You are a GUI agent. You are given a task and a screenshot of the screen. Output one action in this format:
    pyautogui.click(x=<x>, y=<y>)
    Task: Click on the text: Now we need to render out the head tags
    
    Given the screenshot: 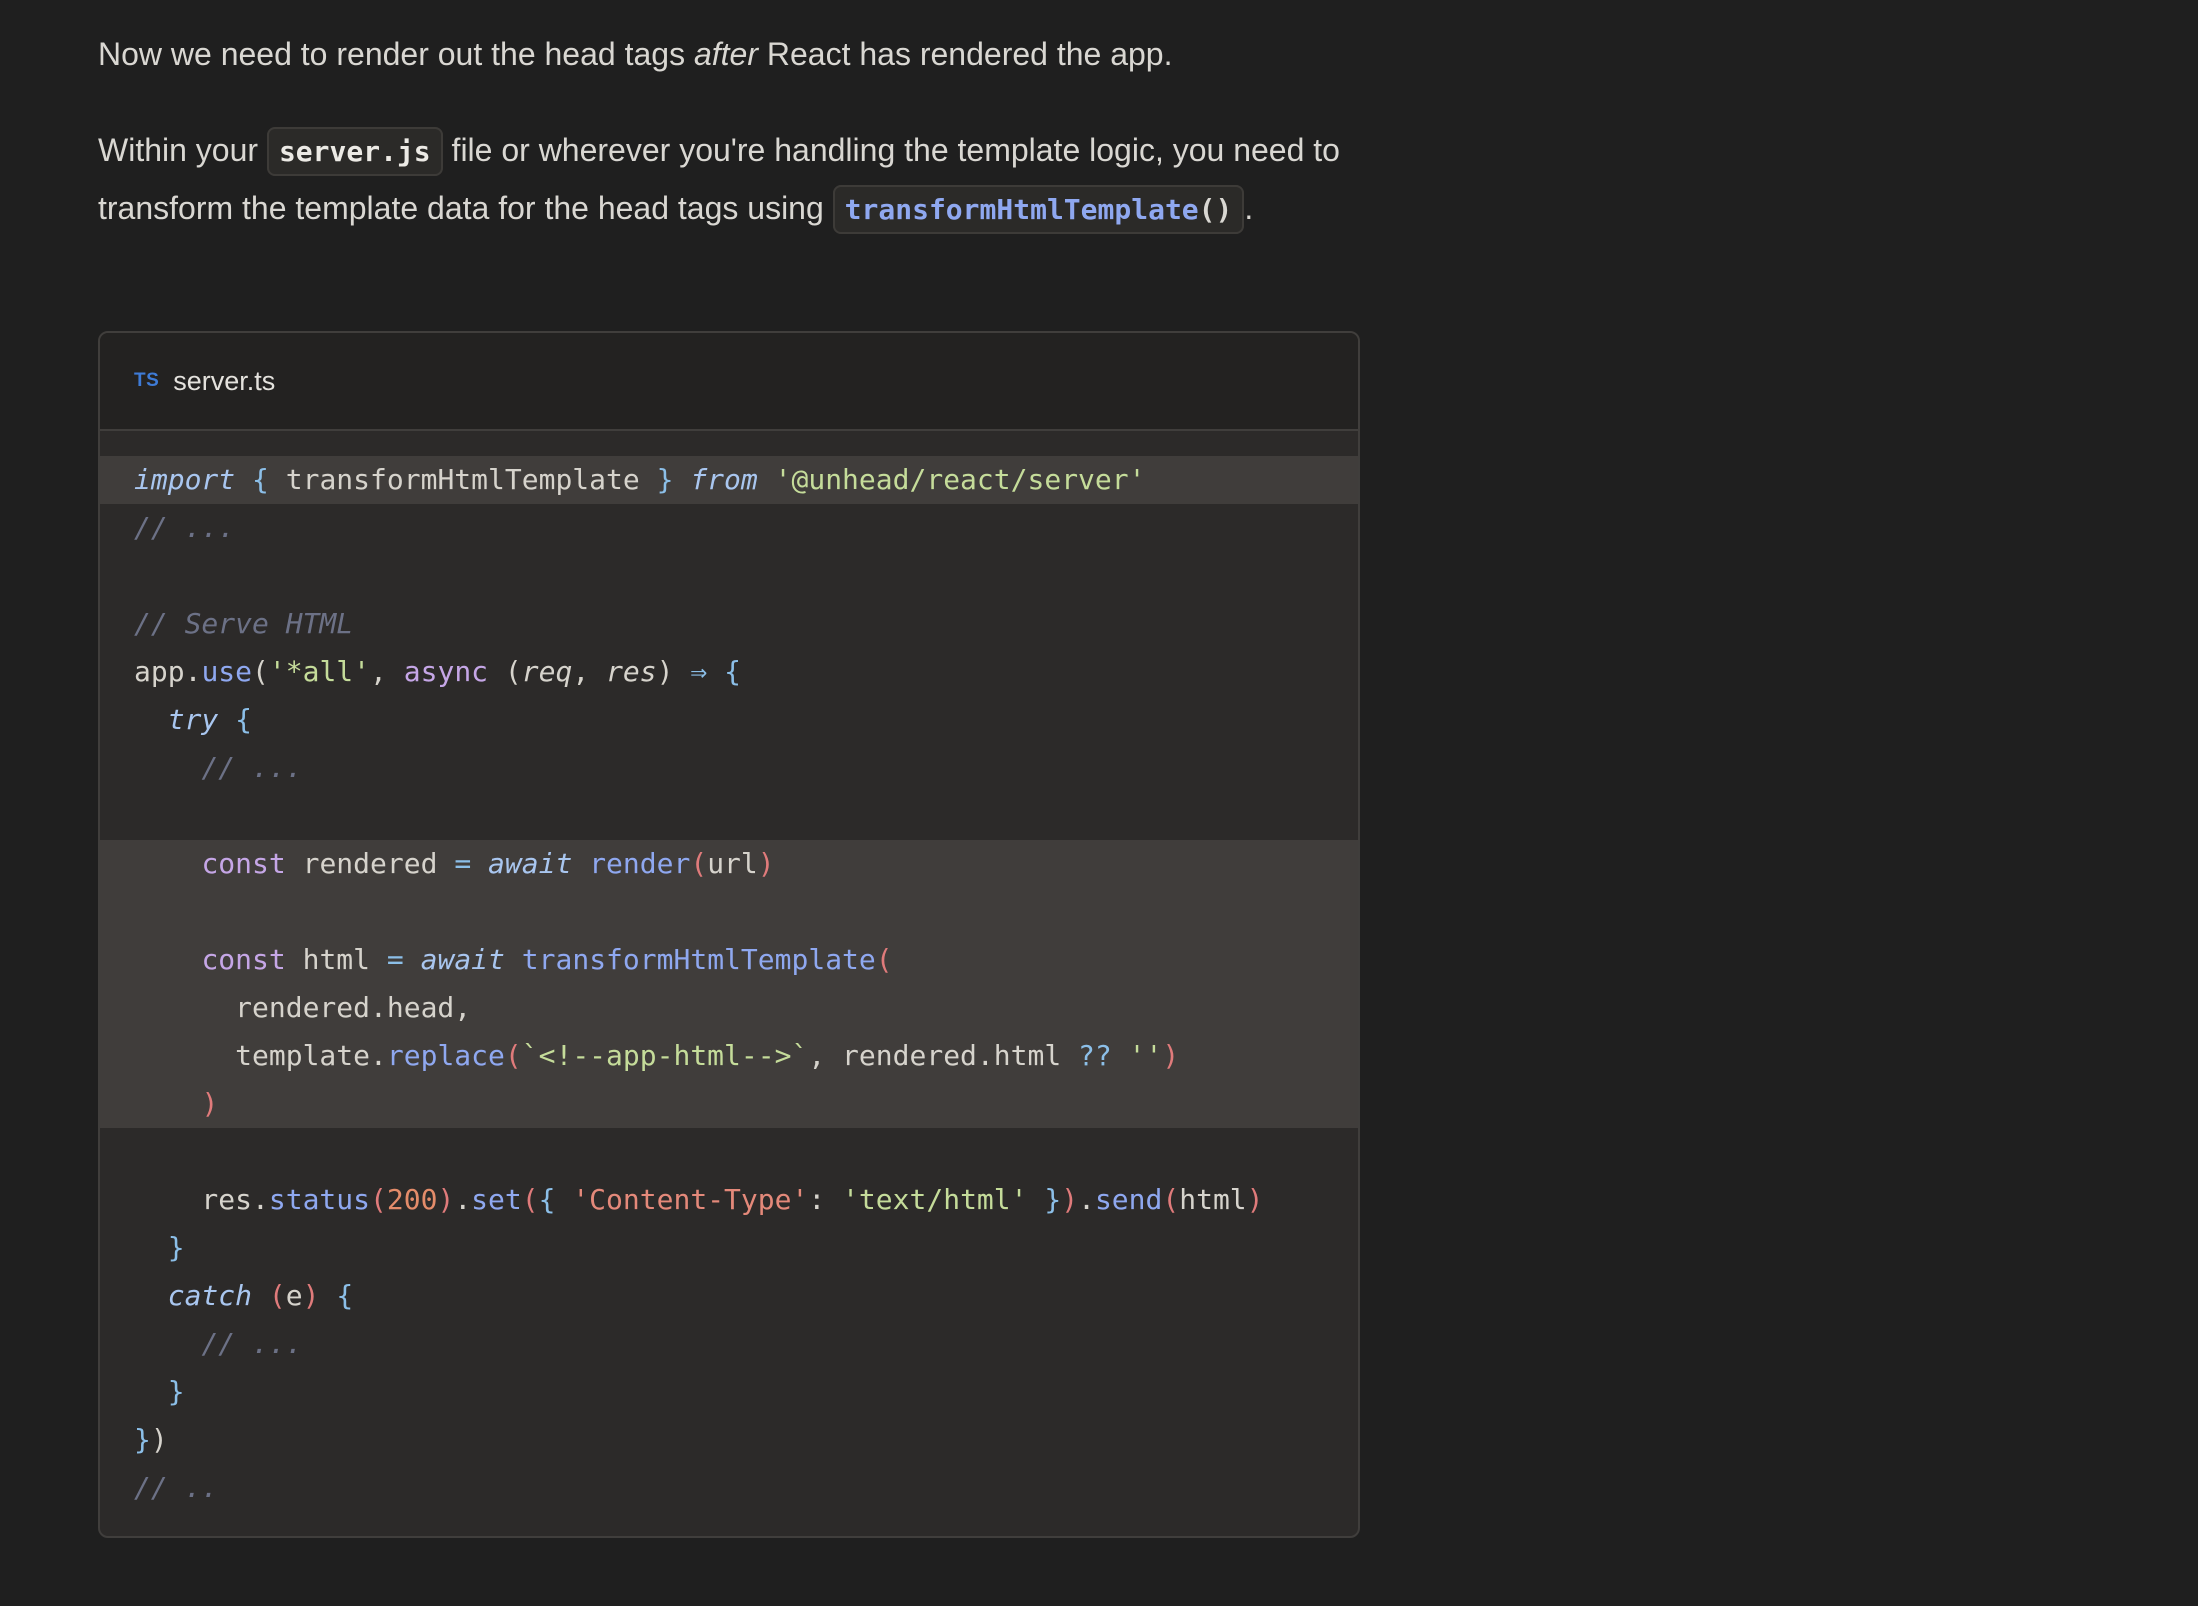 What is the action you would take?
    pyautogui.click(x=396, y=54)
    